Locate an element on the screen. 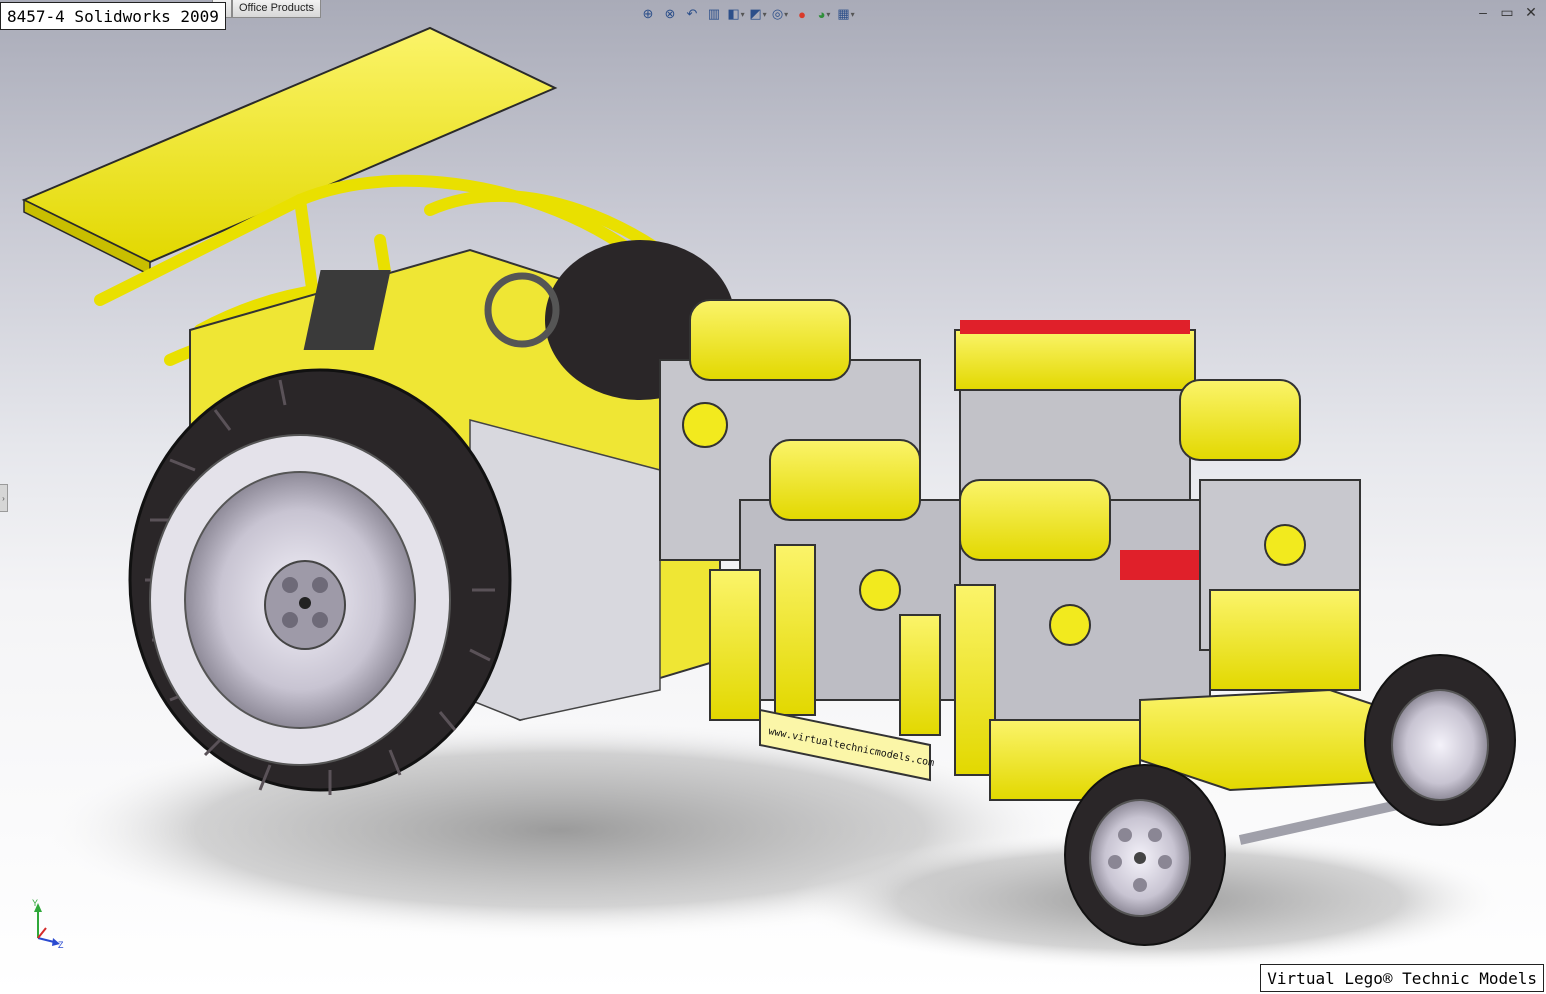  chevron-right-icon: › is located at coordinates (3, 498).